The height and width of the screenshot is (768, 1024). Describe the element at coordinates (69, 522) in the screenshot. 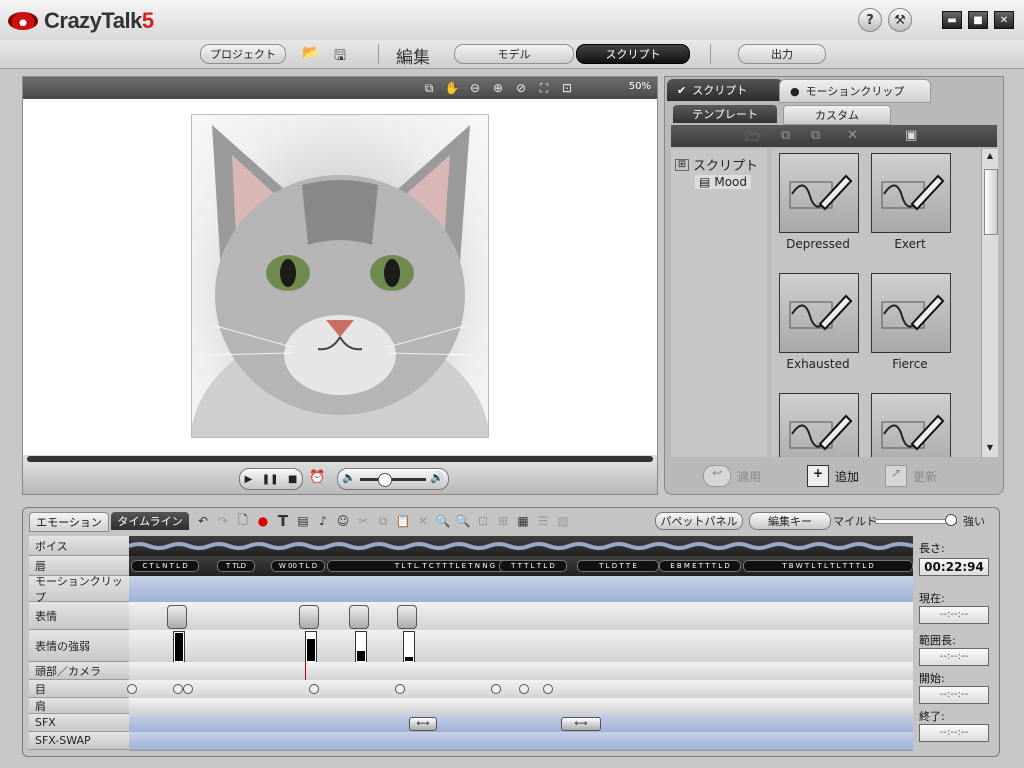

I see `tab-emotion: エモーション` at that location.